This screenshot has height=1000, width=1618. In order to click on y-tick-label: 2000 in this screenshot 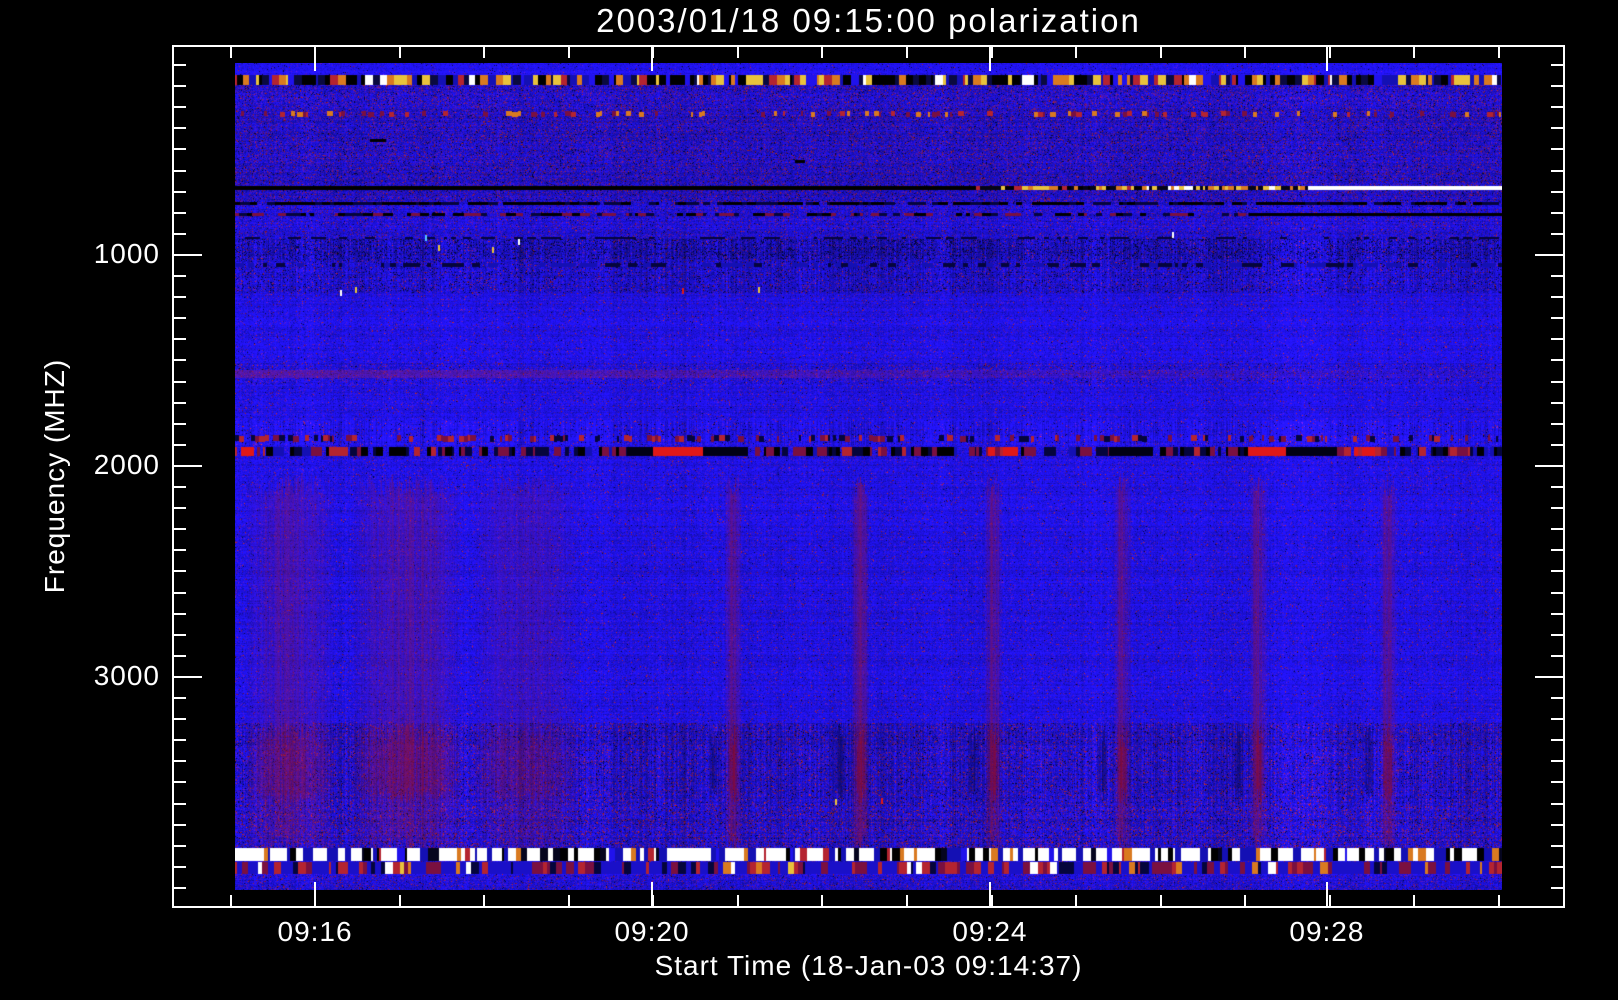, I will do `click(126, 465)`.